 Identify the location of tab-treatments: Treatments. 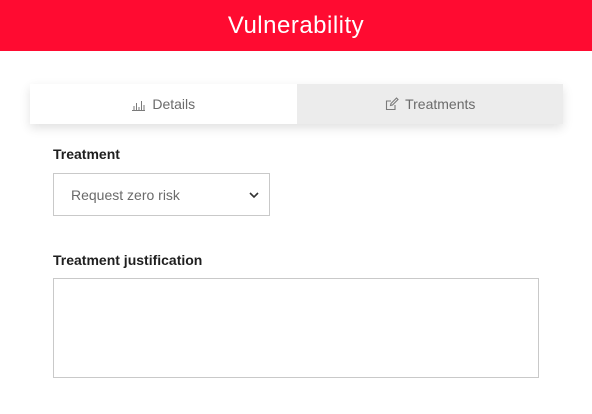
(429, 104).